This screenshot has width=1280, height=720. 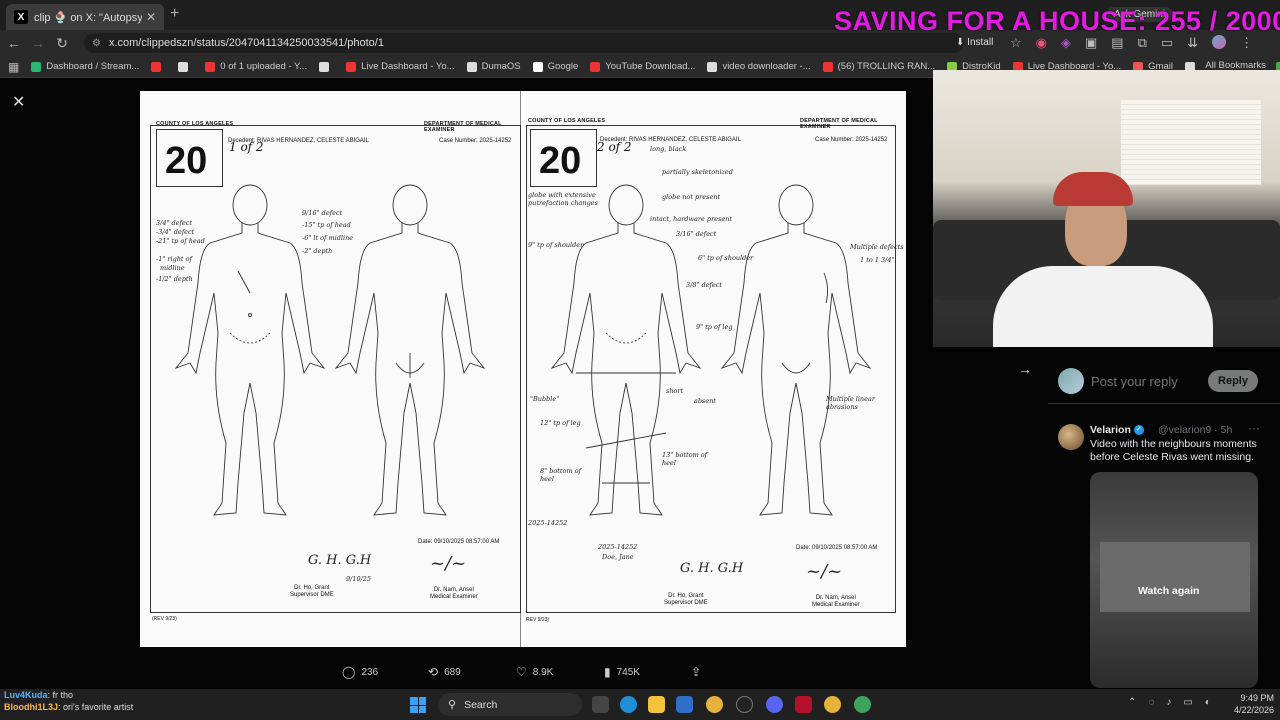 I want to click on forward-icon: →, so click(x=38, y=43).